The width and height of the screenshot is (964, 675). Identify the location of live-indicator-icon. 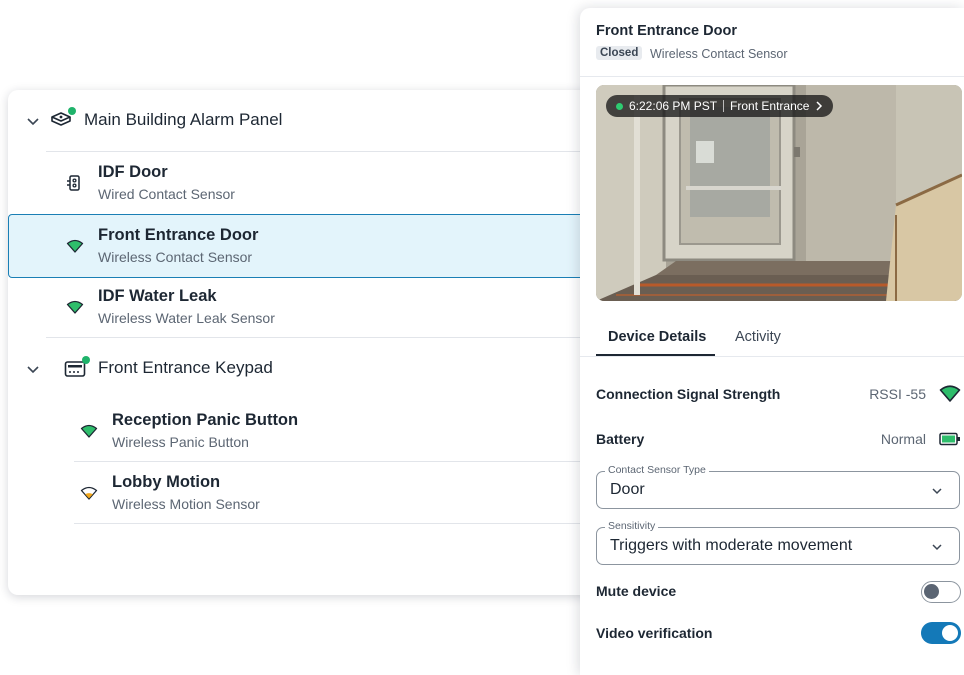
(619, 106).